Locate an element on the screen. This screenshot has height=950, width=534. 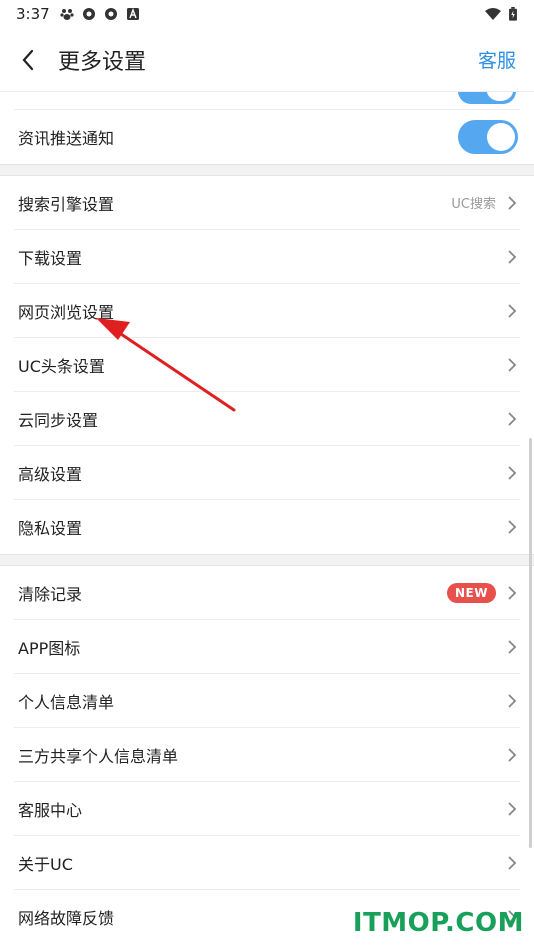
row-label: 高级设置 is located at coordinates (50, 474).